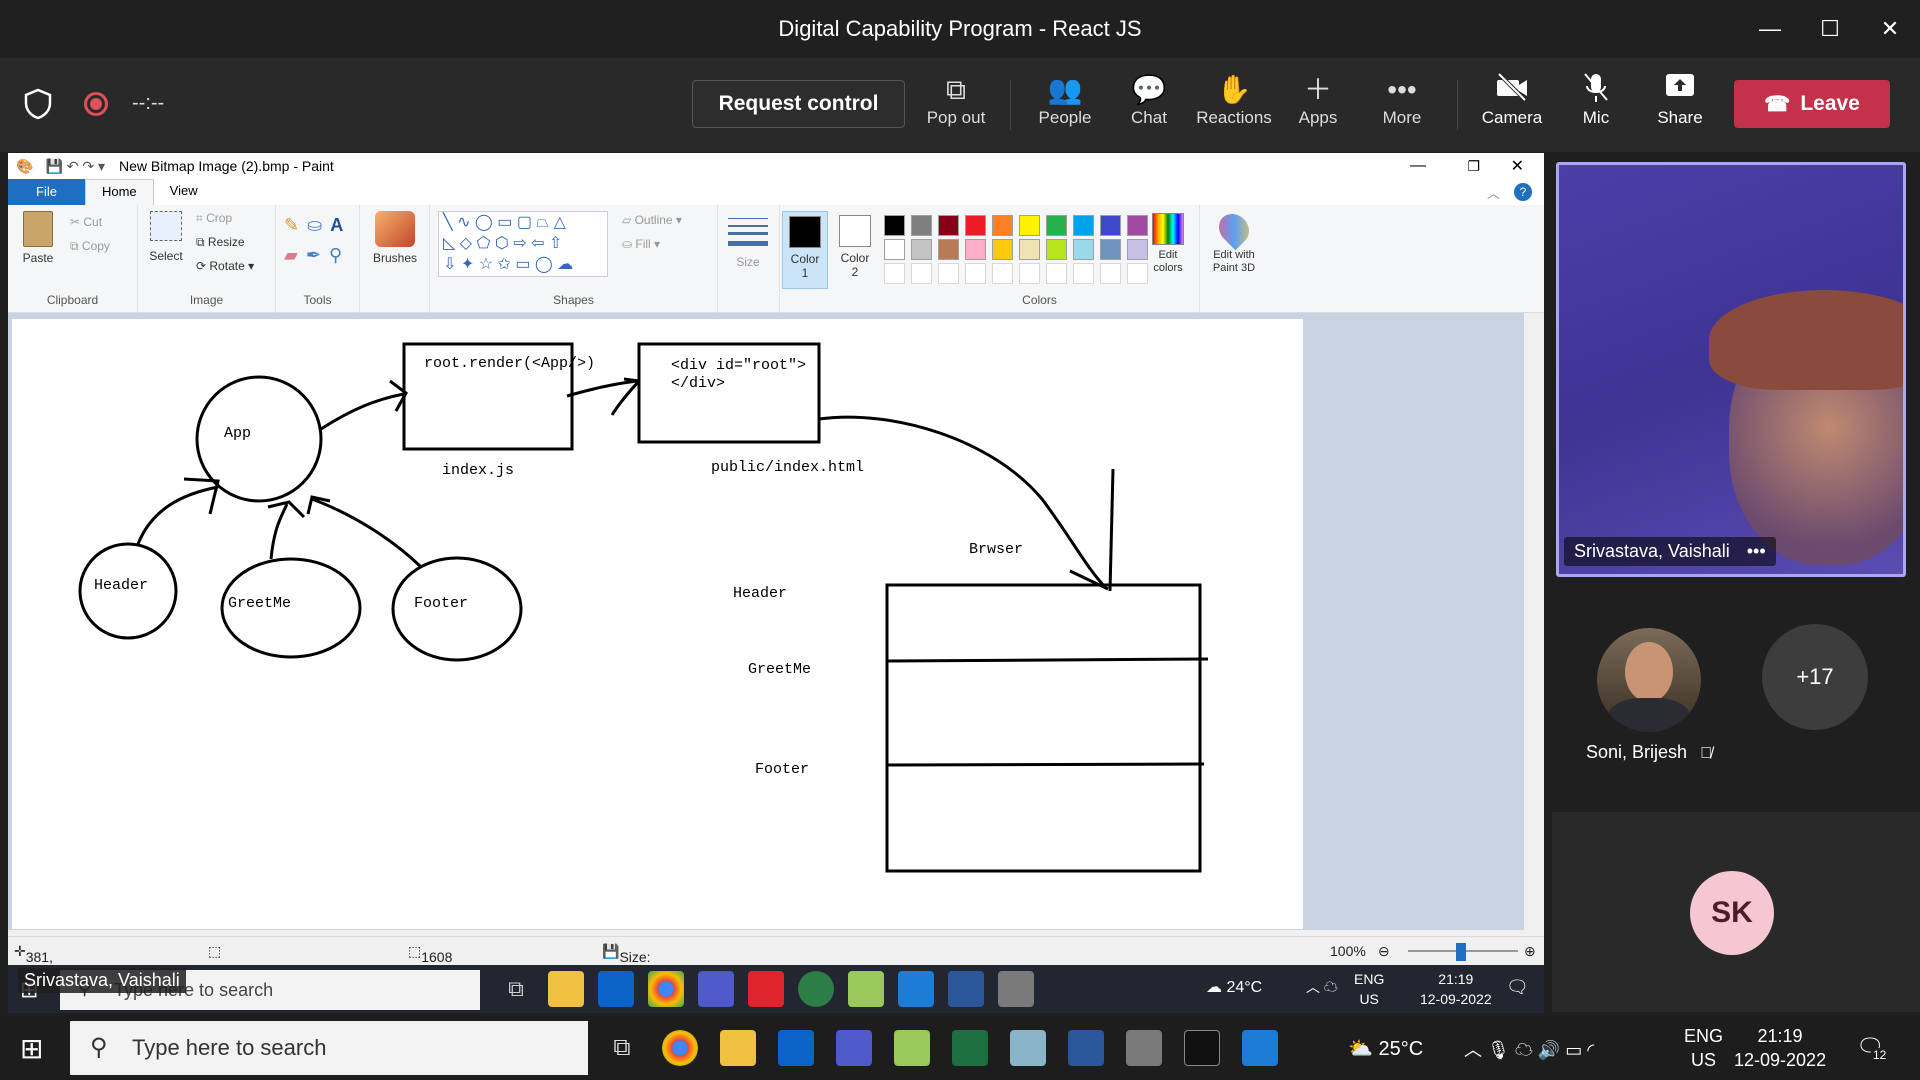 The image size is (1920, 1080). Describe the element at coordinates (1473, 166) in the screenshot. I see `paint-restore-button: ❐` at that location.